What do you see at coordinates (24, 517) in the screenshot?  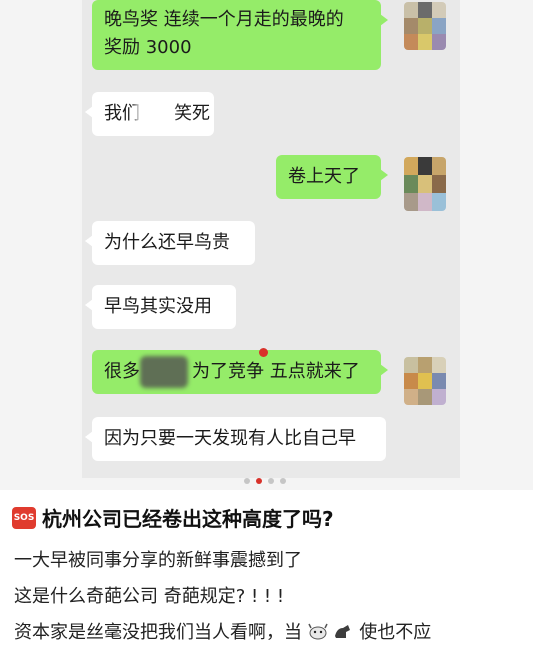 I see `sos-icon: SOS` at bounding box center [24, 517].